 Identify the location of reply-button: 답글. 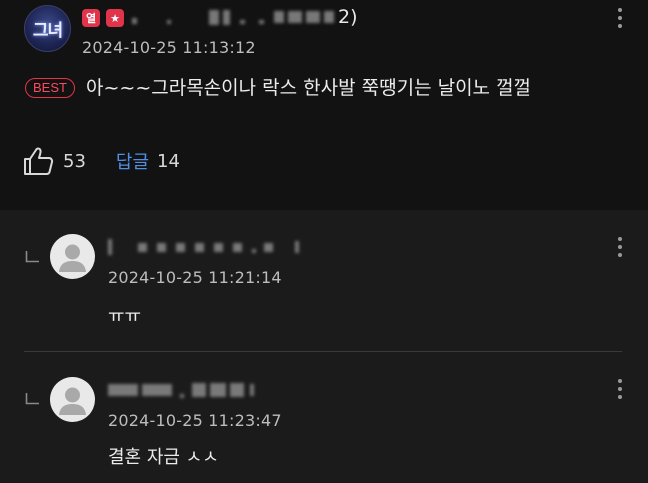
(132, 161).